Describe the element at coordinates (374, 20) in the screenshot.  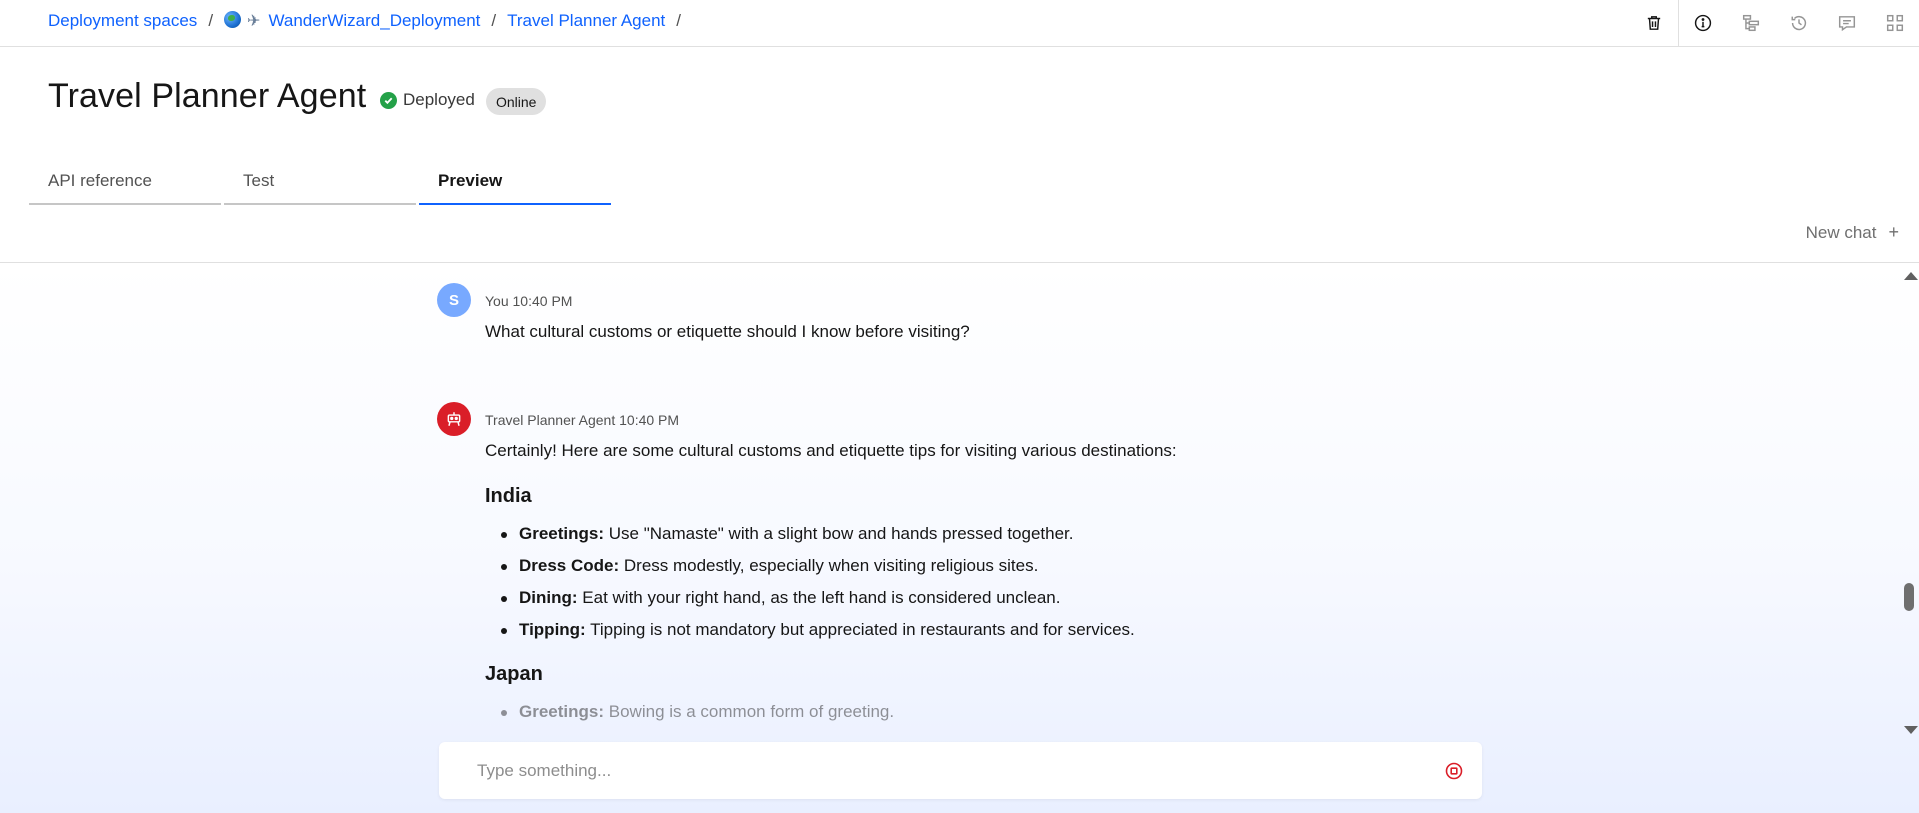
I see `breadcrumb-space-label: WanderWizard_Deployment` at that location.